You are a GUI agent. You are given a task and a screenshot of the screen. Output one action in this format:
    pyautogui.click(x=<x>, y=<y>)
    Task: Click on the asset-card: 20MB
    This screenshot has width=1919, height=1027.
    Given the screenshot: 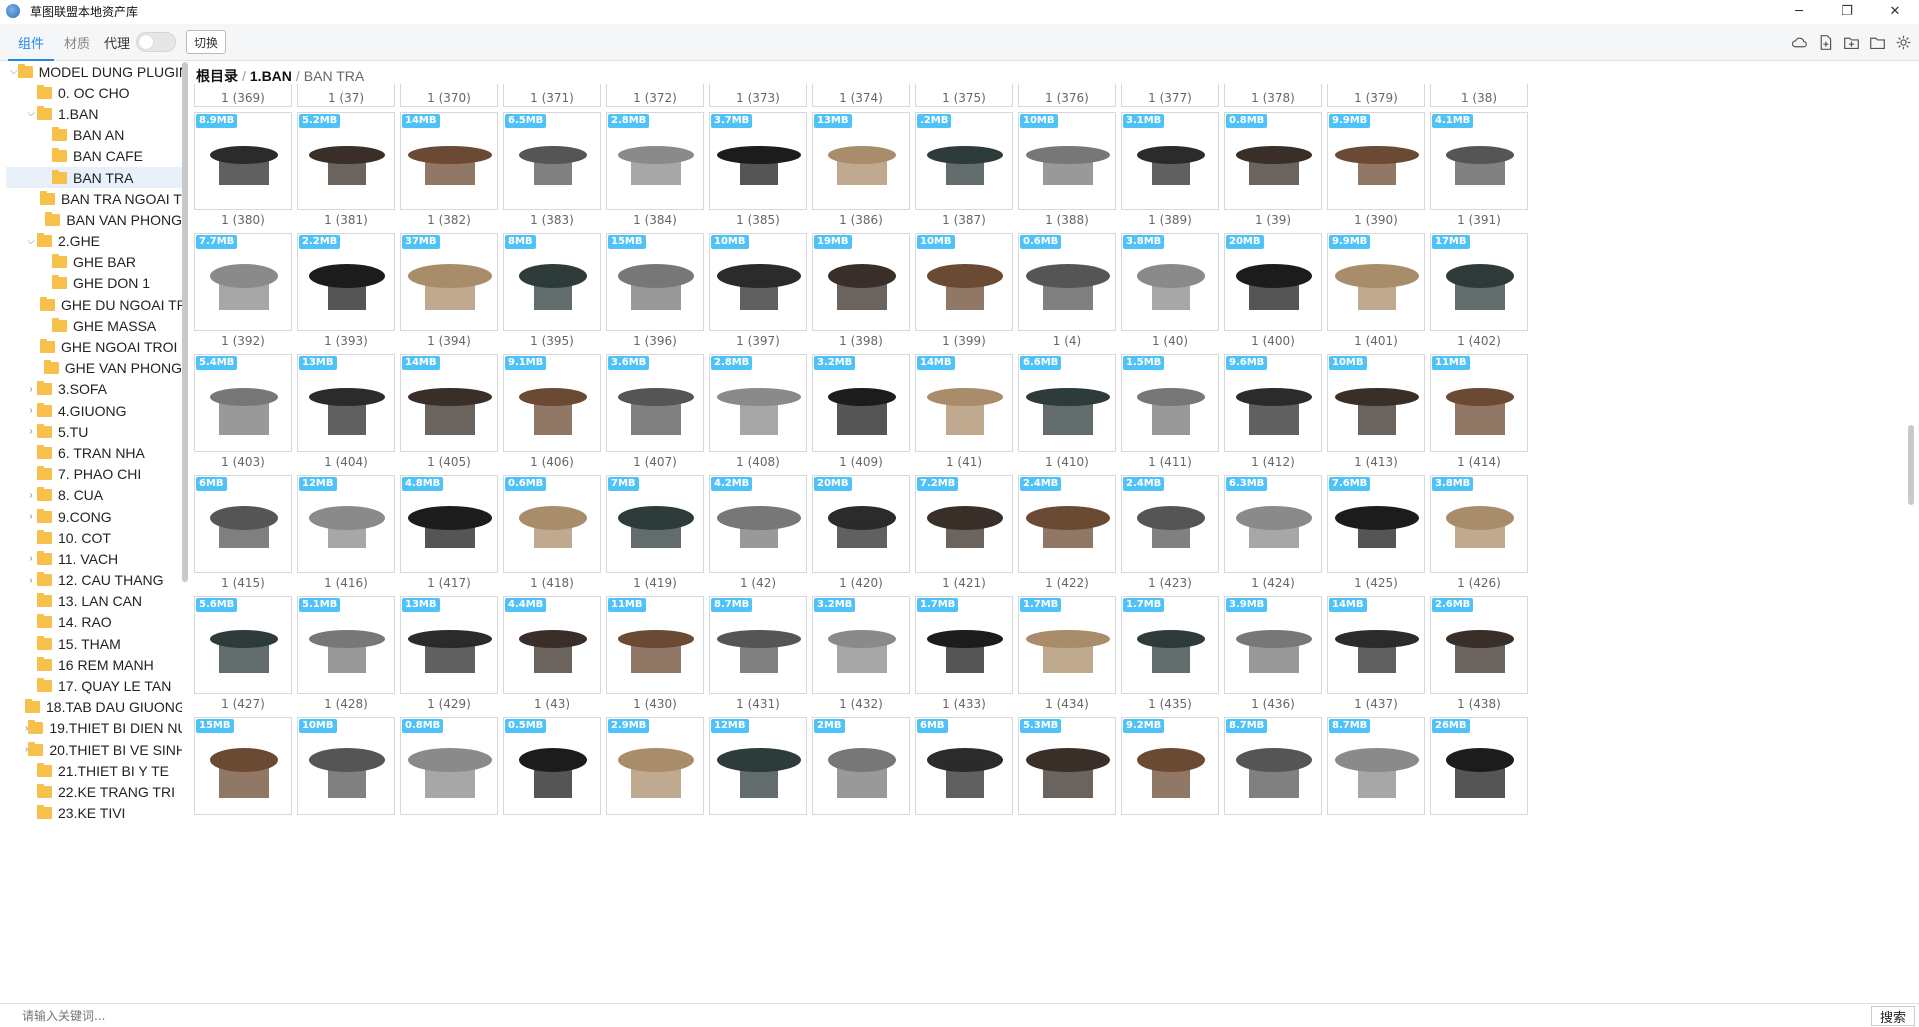 What is the action you would take?
    pyautogui.click(x=861, y=524)
    